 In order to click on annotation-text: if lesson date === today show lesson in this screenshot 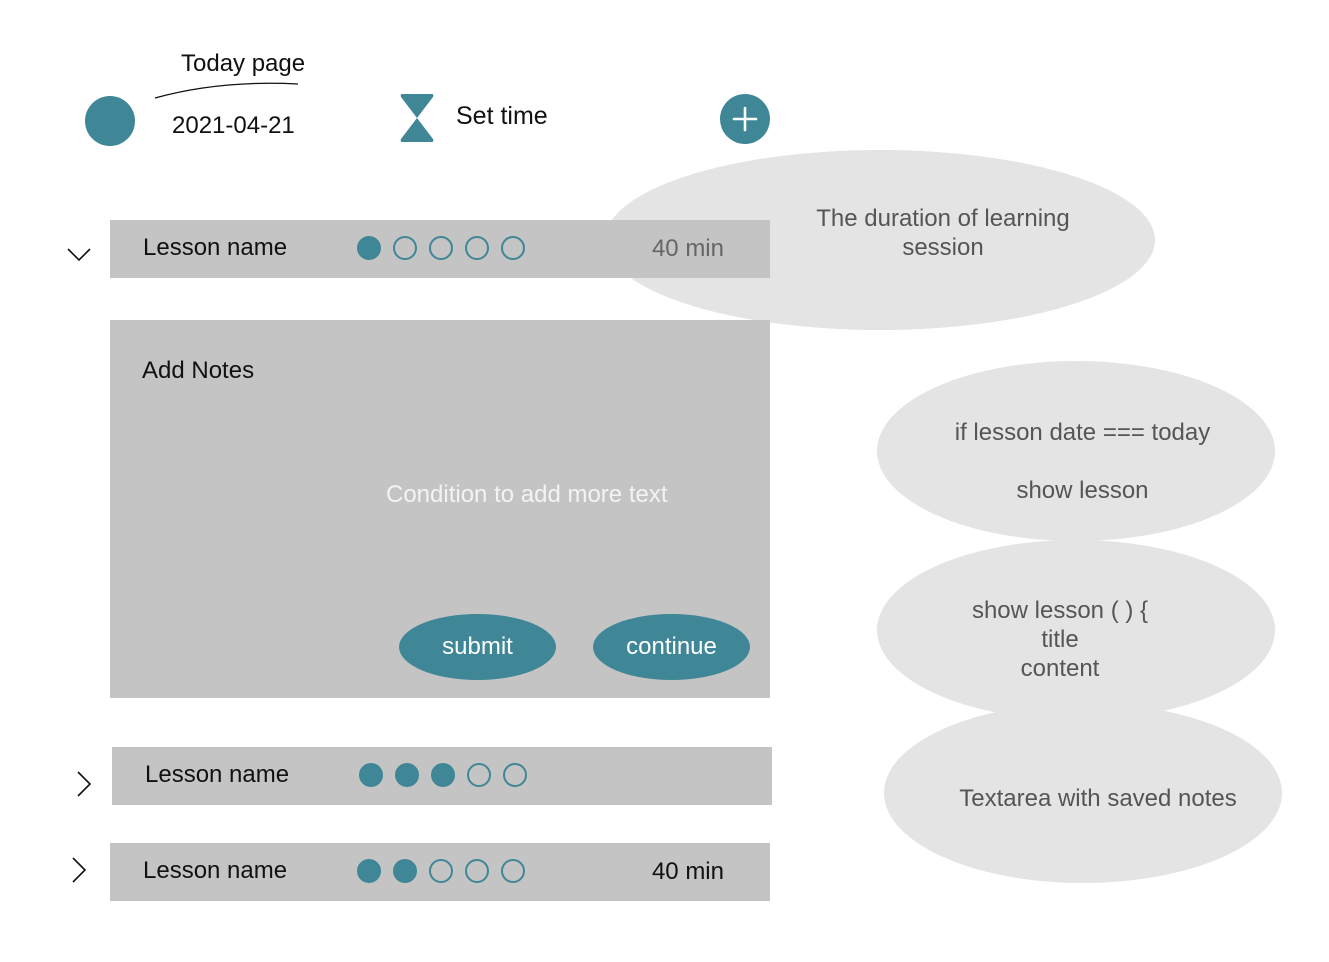, I will do `click(1082, 461)`.